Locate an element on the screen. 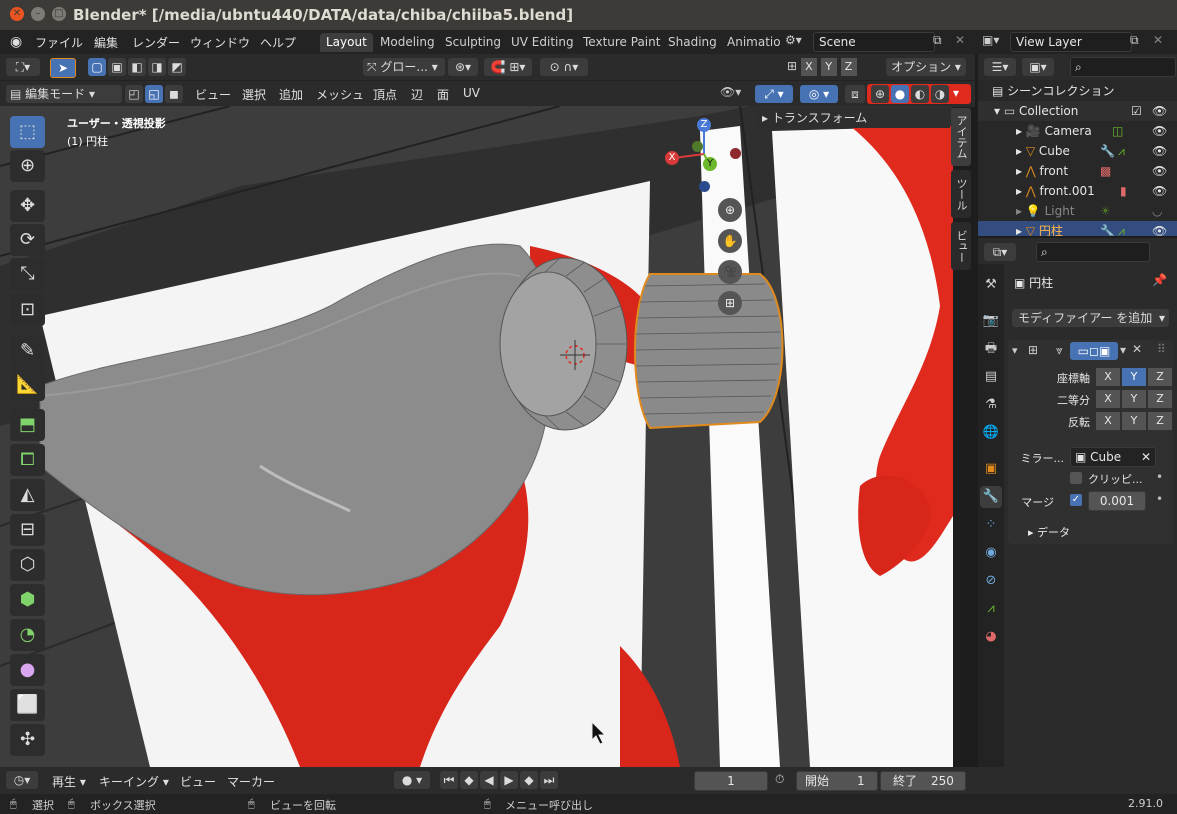 The height and width of the screenshot is (814, 1177). axis-x-toggle: X is located at coordinates (1108, 377).